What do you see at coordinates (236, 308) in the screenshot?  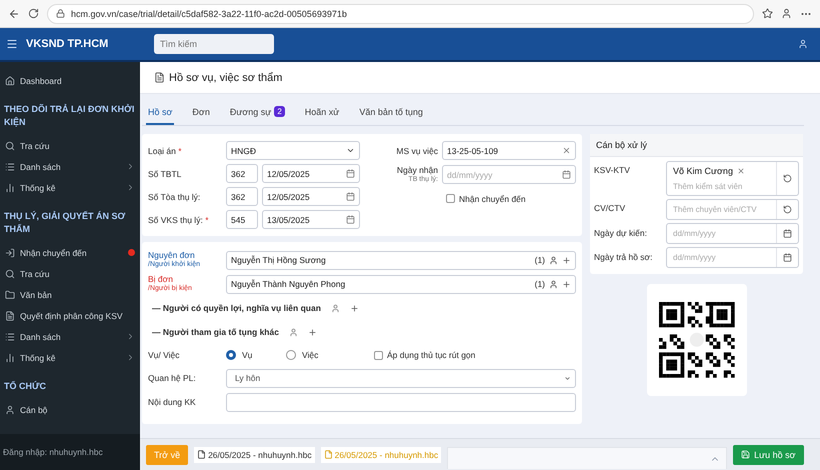 I see `group-title: — Người có quyền lợi, nghĩa vụ liên quan` at bounding box center [236, 308].